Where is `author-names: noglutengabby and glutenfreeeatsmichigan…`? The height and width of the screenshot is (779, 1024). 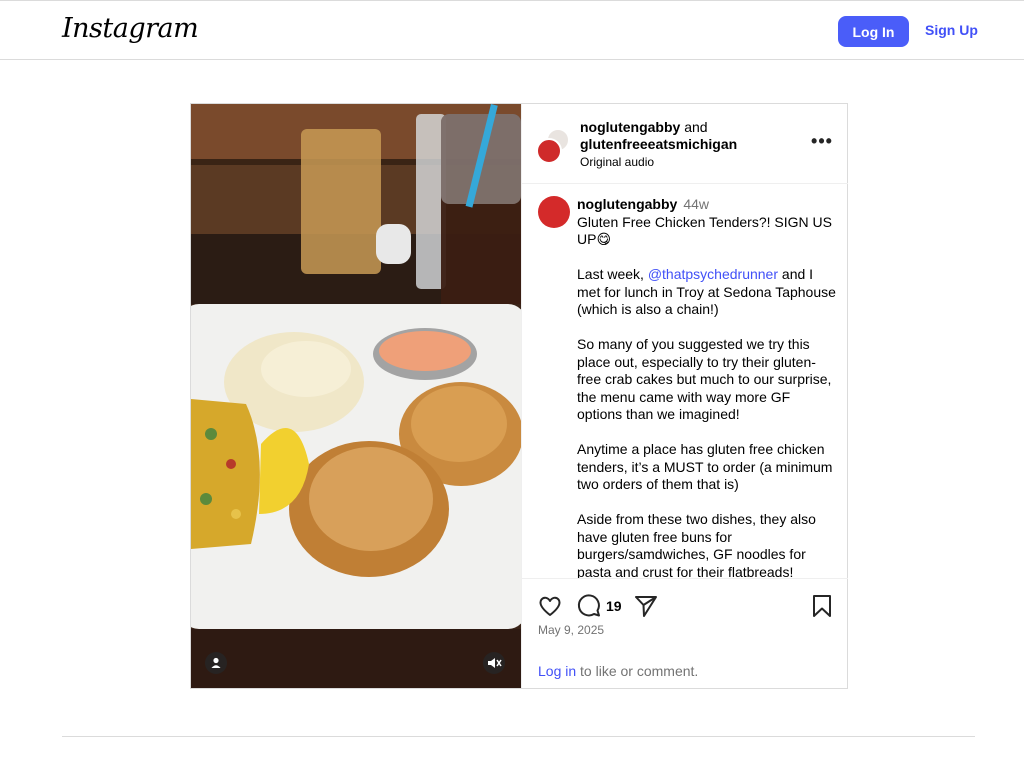 author-names: noglutengabby and glutenfreeeatsmichigan… is located at coordinates (658, 145).